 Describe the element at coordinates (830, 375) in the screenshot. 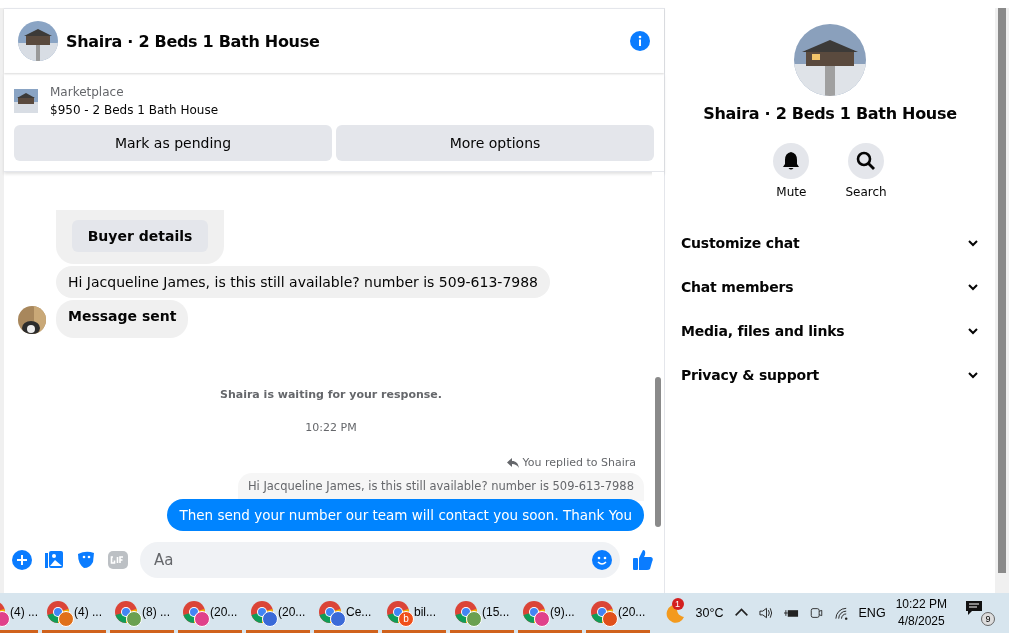

I see `section-header: Privacy & support` at that location.